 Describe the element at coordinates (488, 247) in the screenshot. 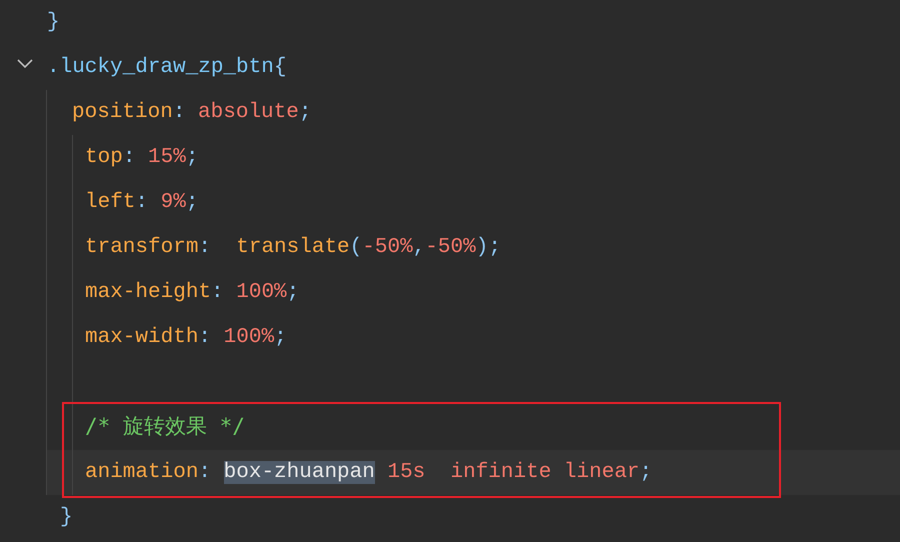

I see `code-token: );` at that location.